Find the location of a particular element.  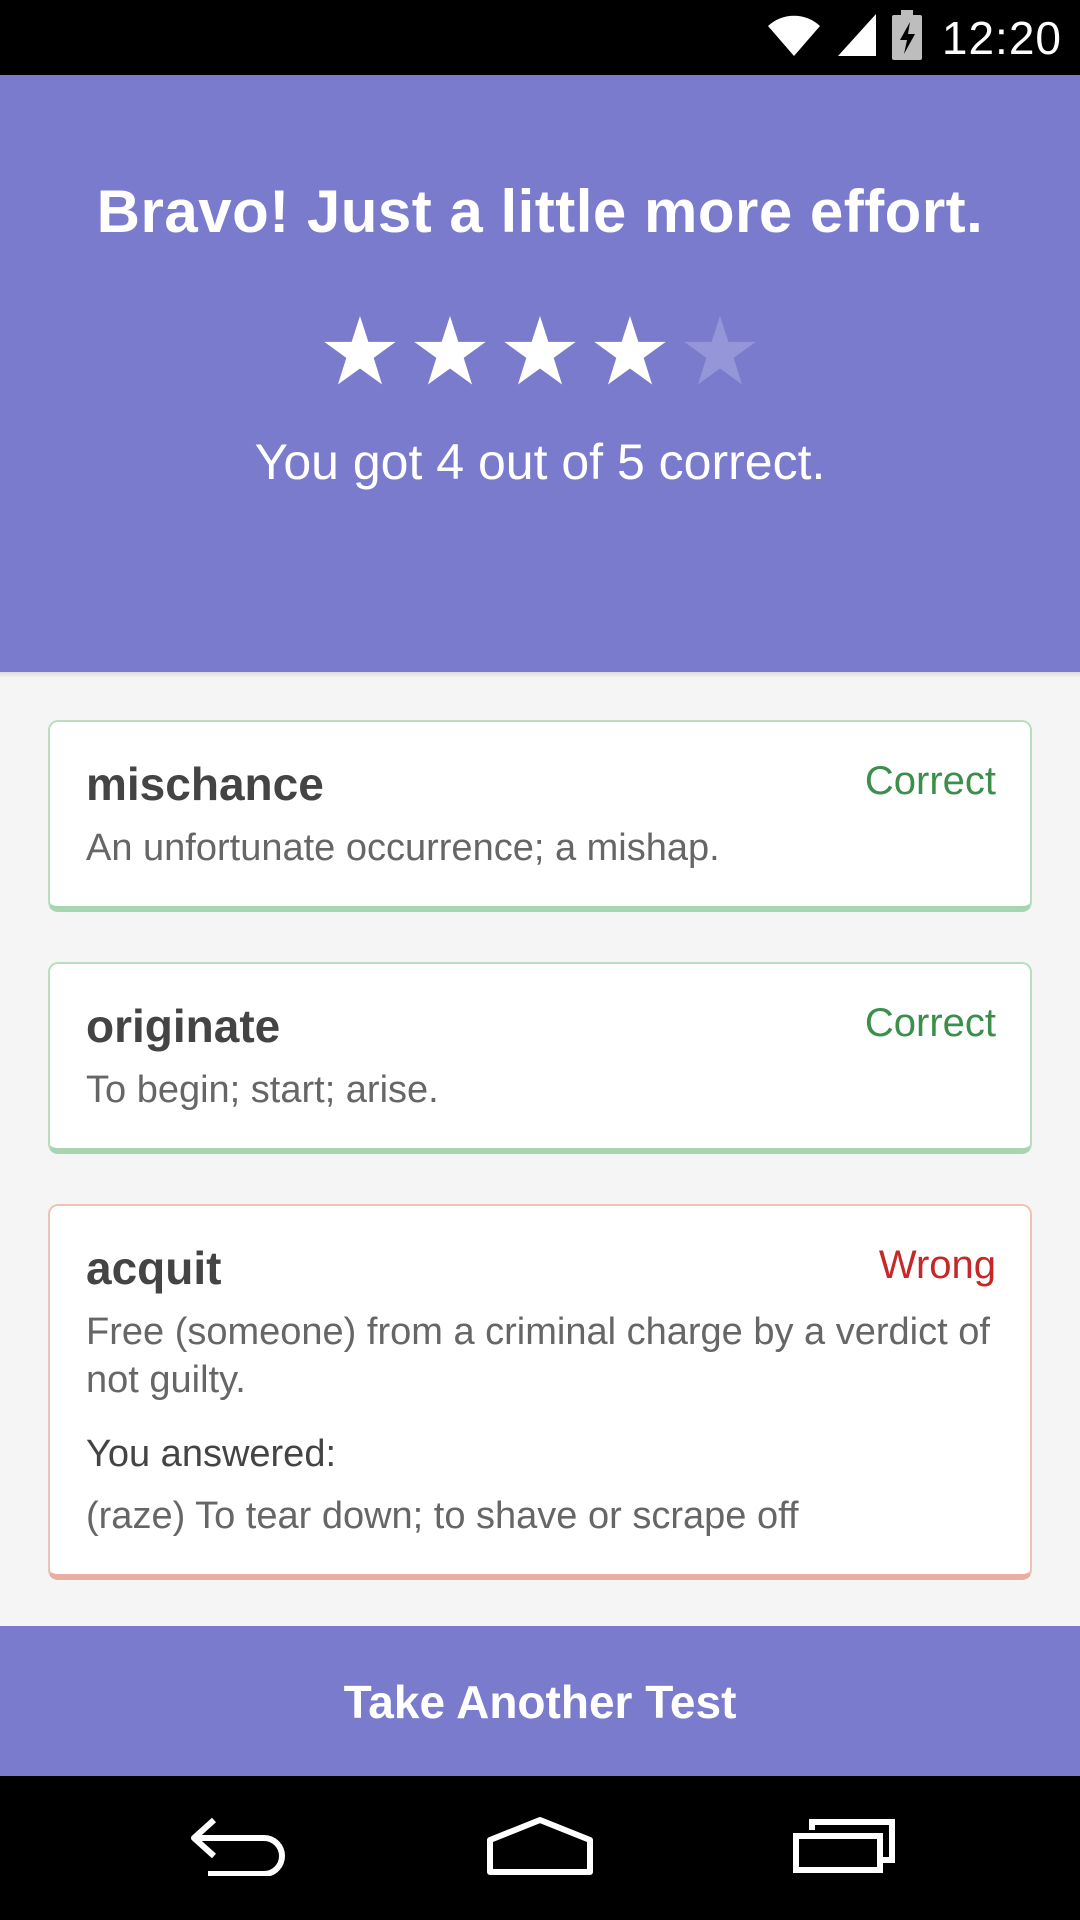

back-icon is located at coordinates (240, 1848).